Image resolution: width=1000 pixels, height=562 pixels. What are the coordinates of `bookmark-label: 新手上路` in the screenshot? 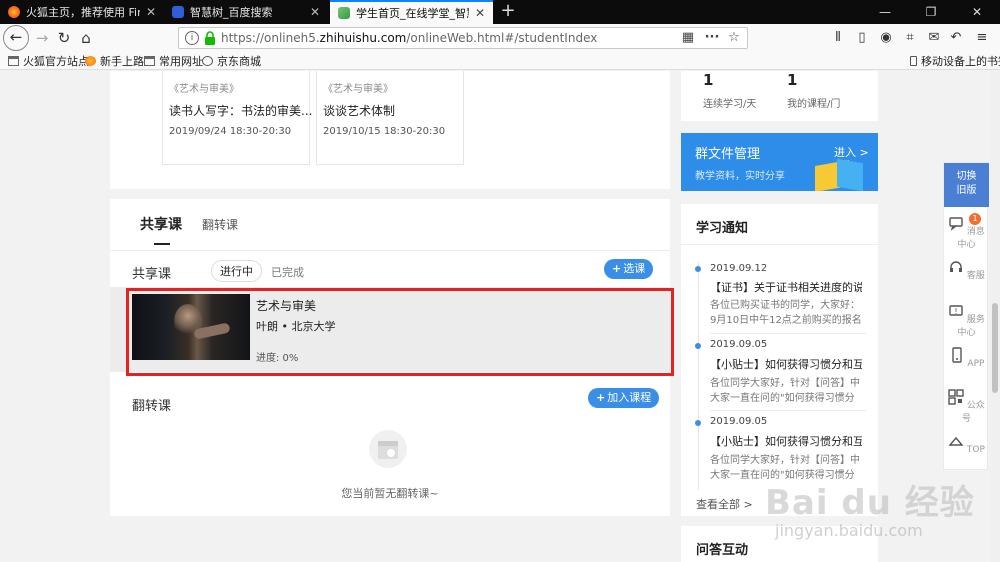 It's located at (122, 61).